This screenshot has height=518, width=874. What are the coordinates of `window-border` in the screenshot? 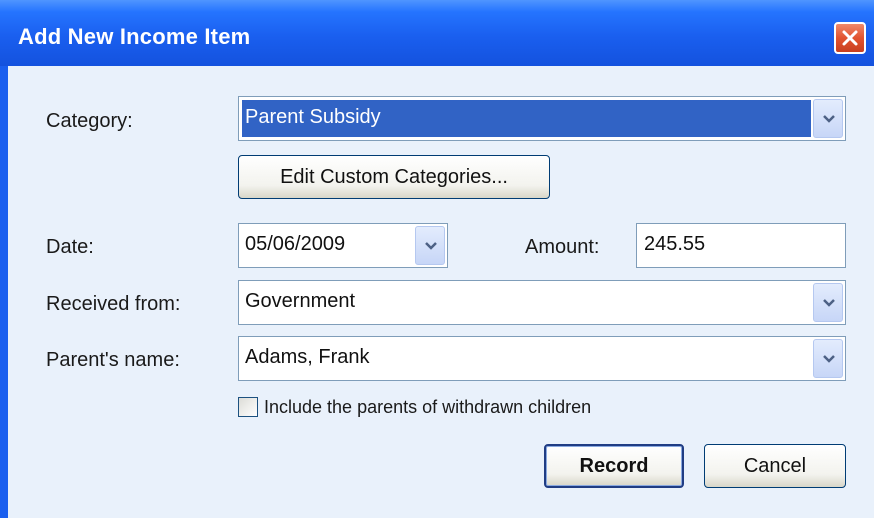 It's located at (4, 292).